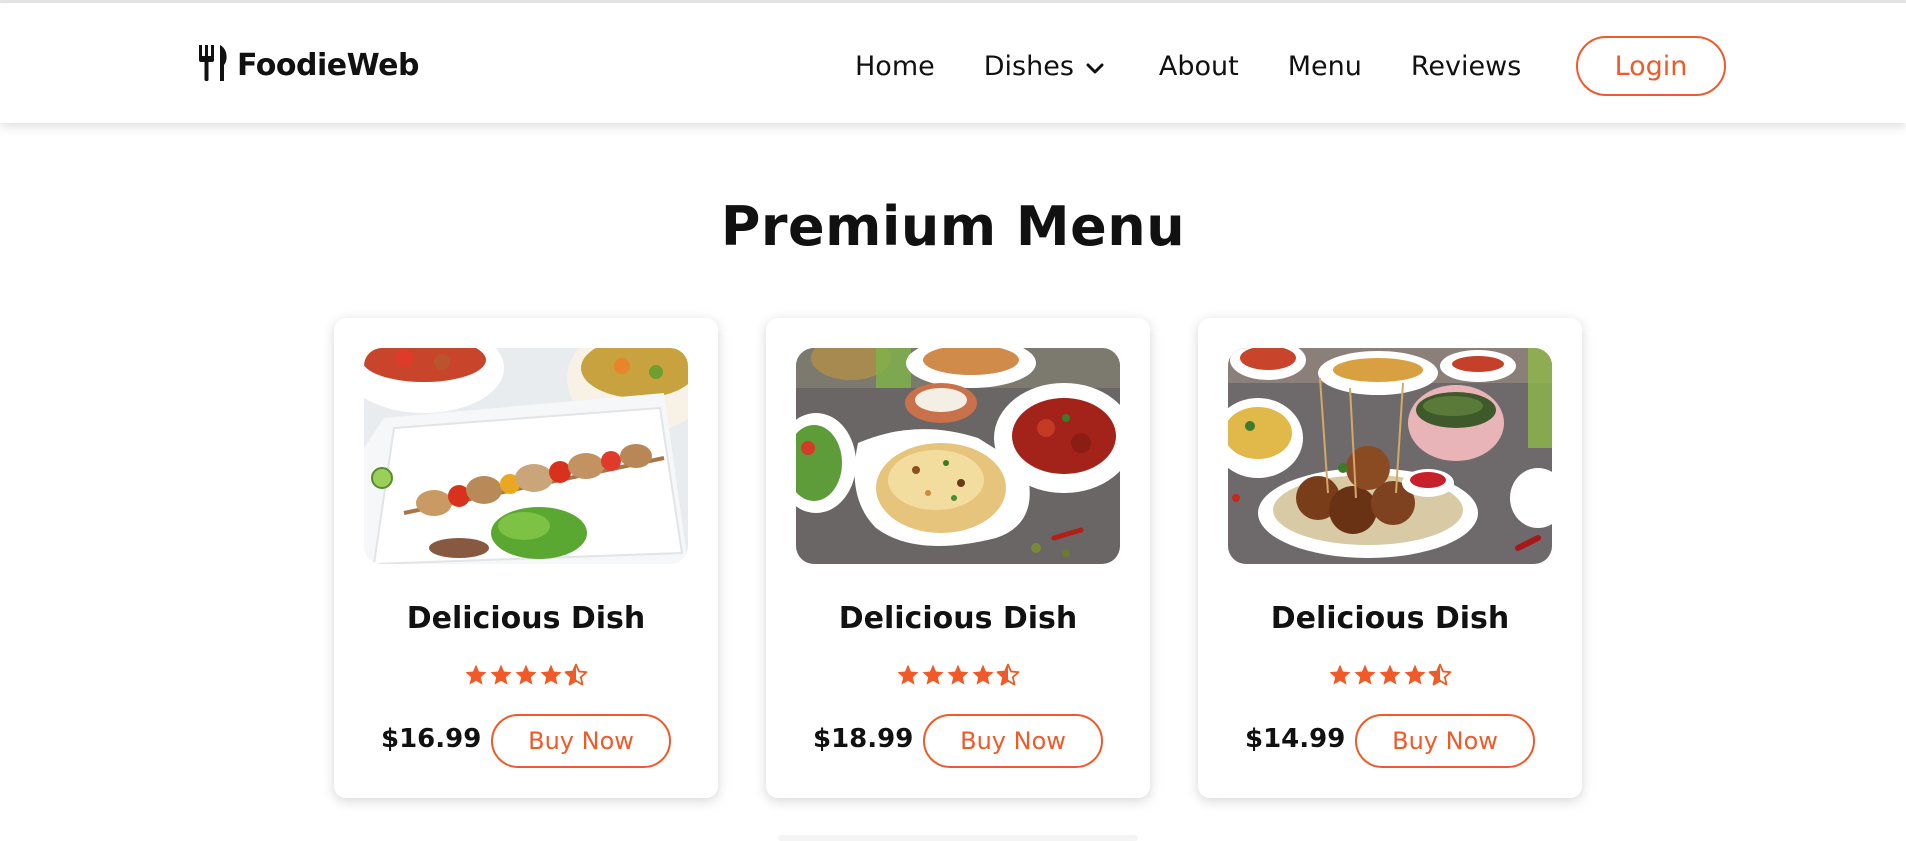  Describe the element at coordinates (1651, 66) in the screenshot. I see `login-button: Login` at that location.